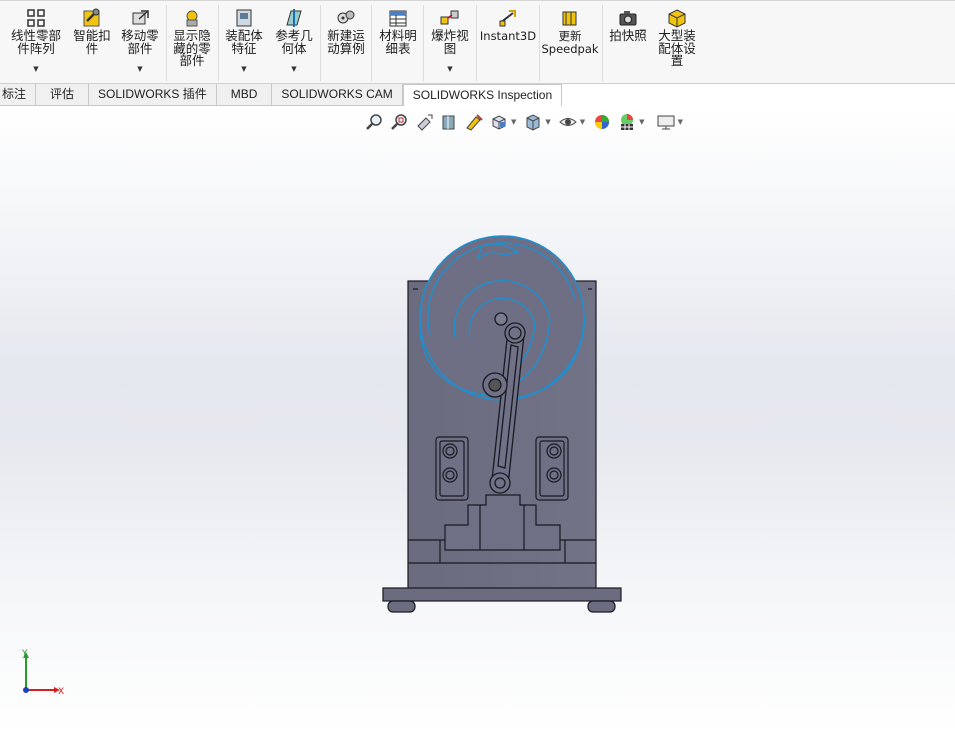  I want to click on pillow-block-right, so click(552, 468).